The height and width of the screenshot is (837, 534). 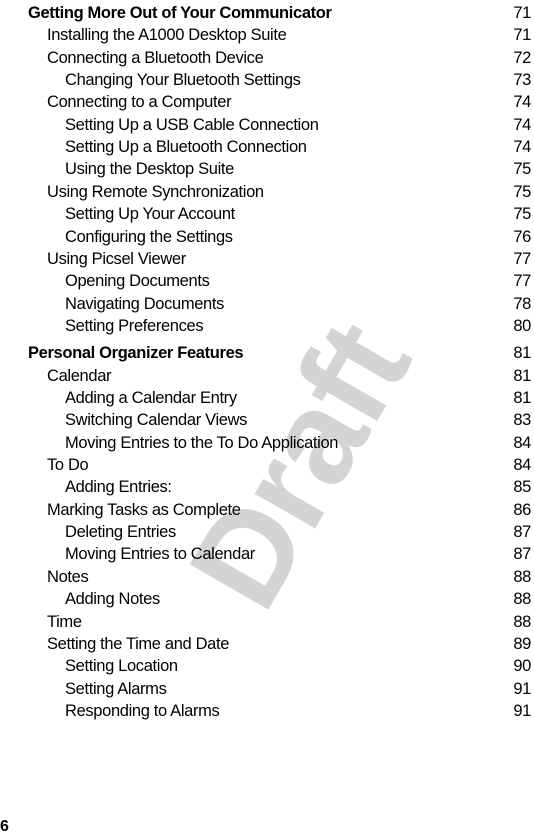 I want to click on toc-section-entry: Calendar 81, so click(x=265, y=373).